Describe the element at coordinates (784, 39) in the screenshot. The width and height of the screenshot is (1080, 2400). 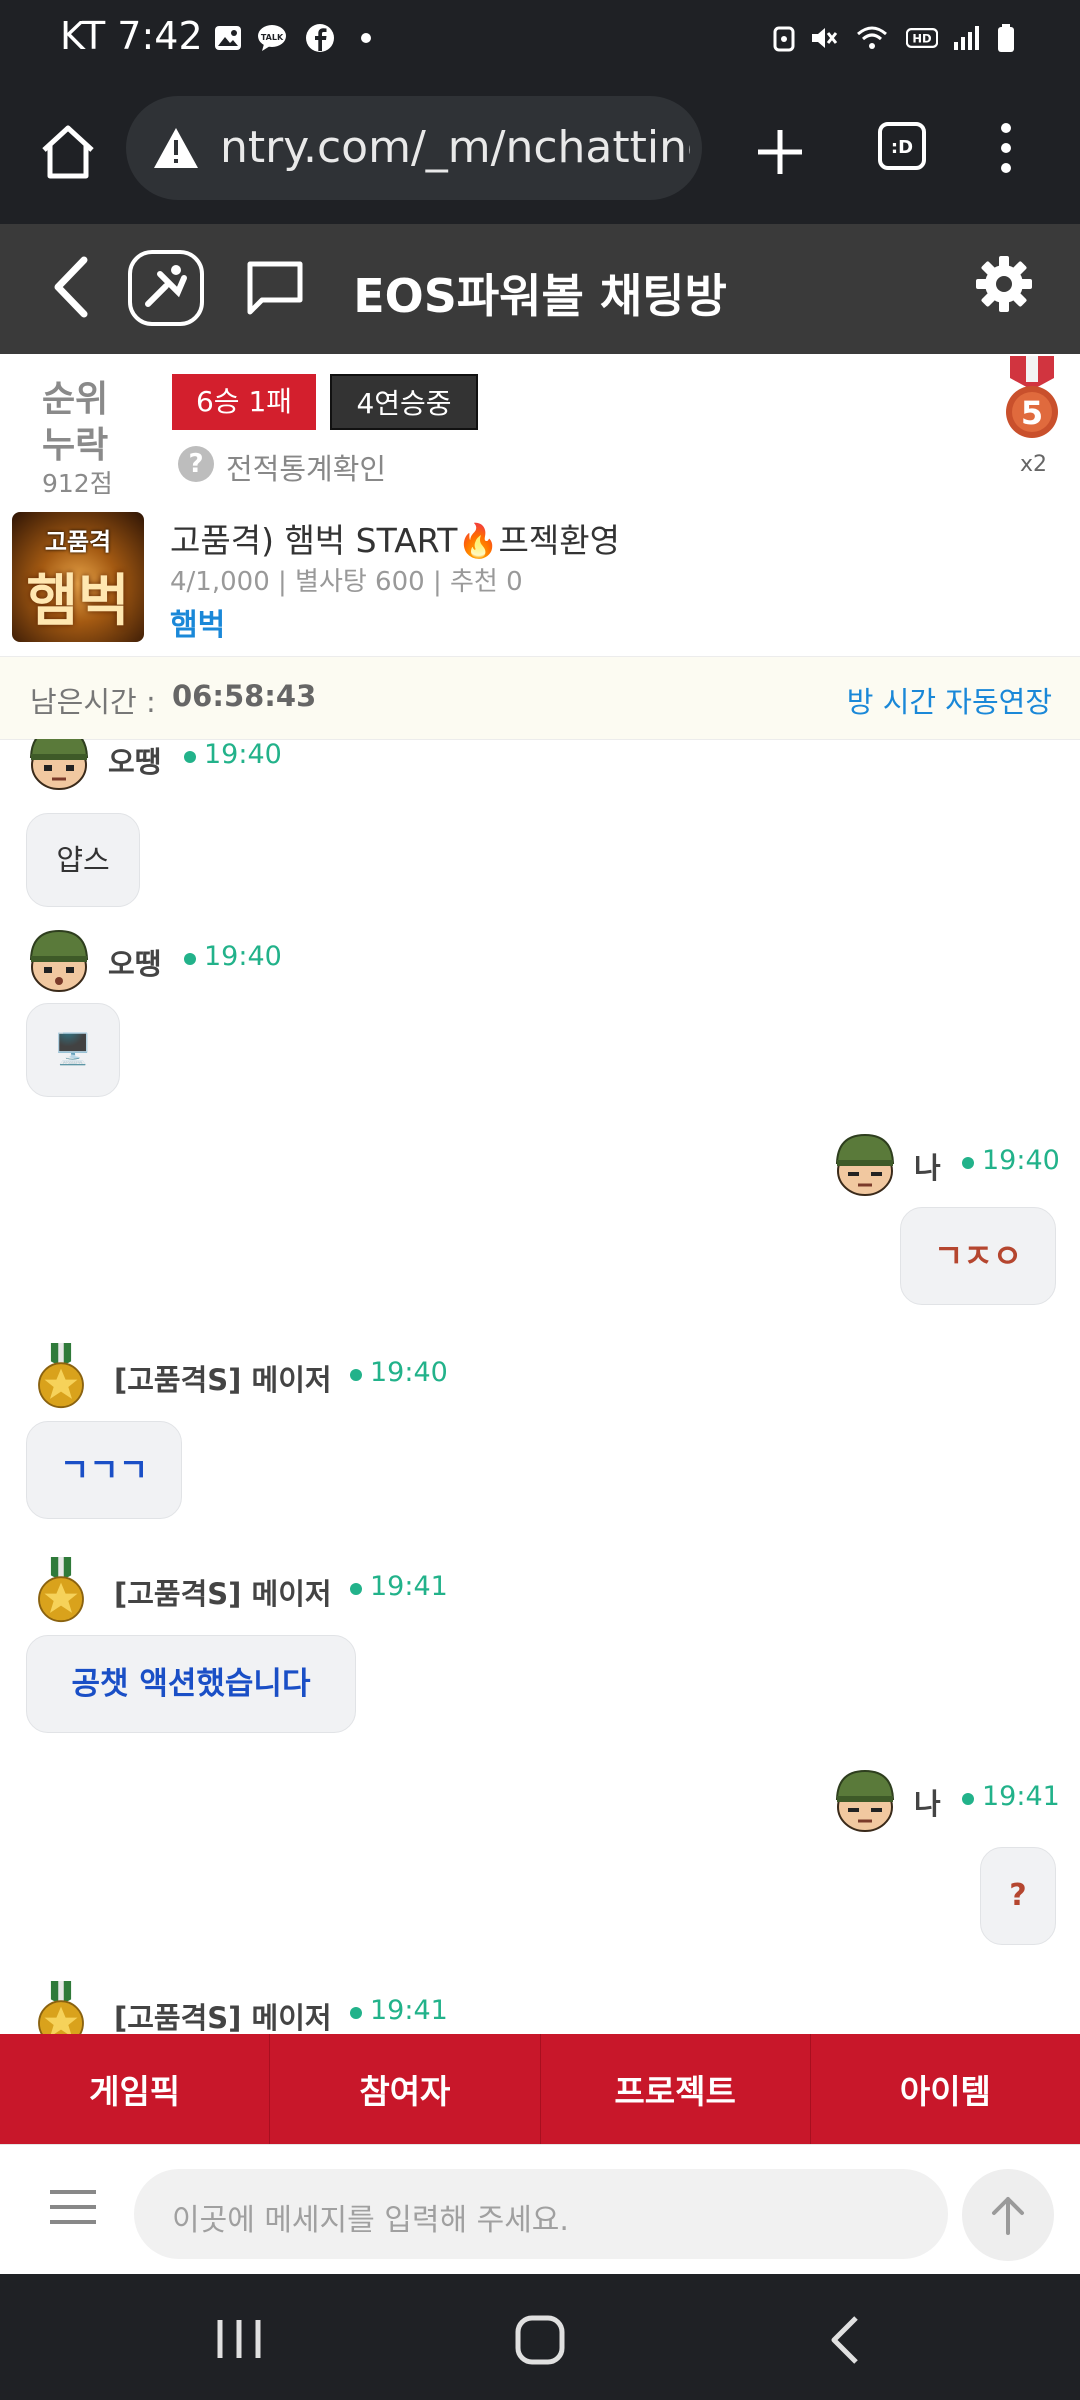
I see `alarm-icon` at that location.